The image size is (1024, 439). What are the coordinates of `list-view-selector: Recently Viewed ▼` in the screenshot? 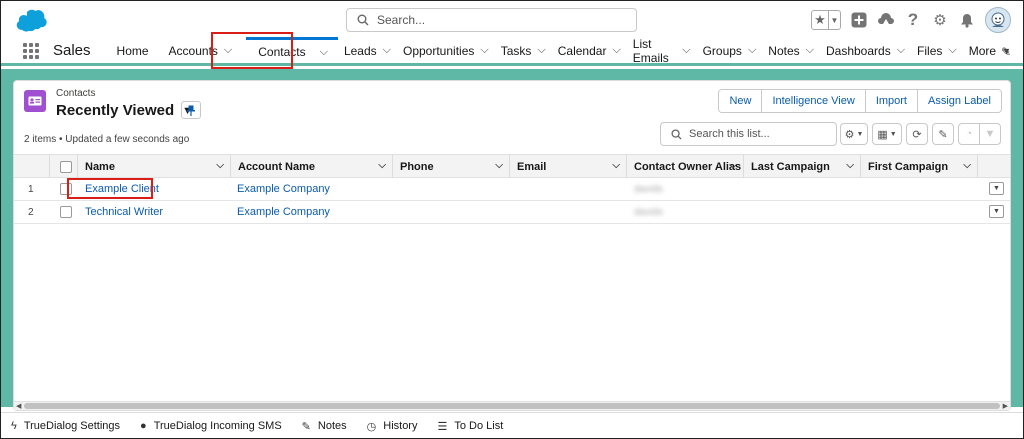 It's located at (124, 110).